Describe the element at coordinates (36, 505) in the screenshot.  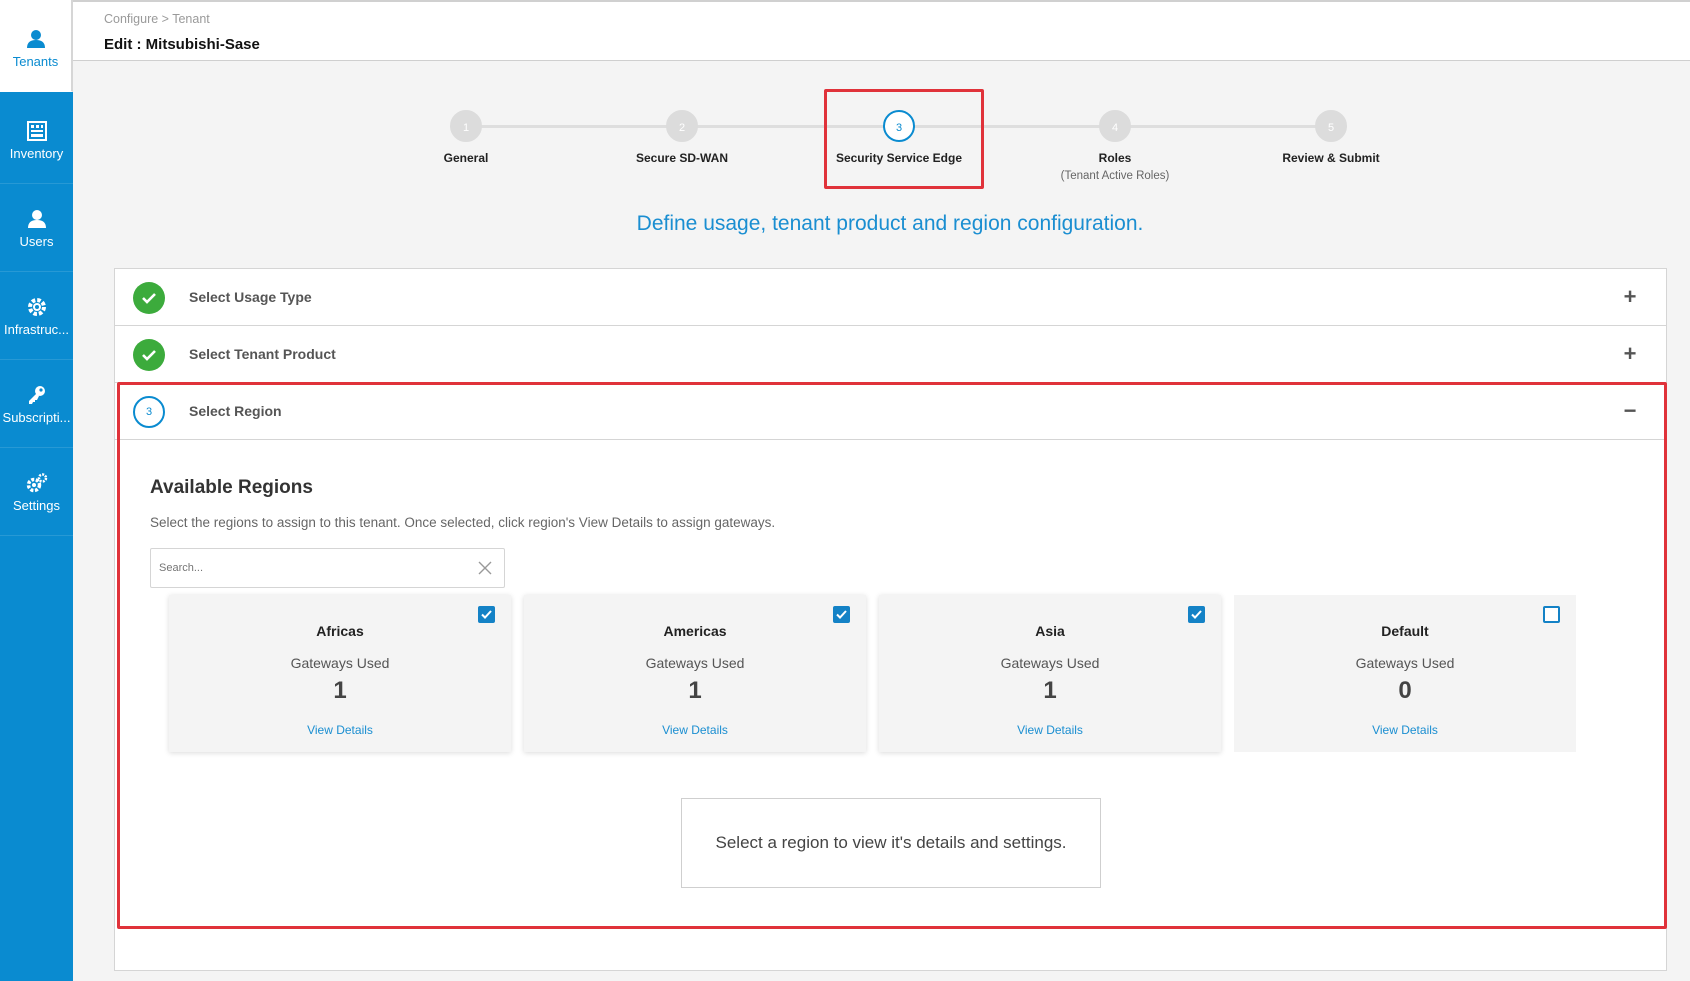
I see `sidebar-item-label: Settings` at that location.